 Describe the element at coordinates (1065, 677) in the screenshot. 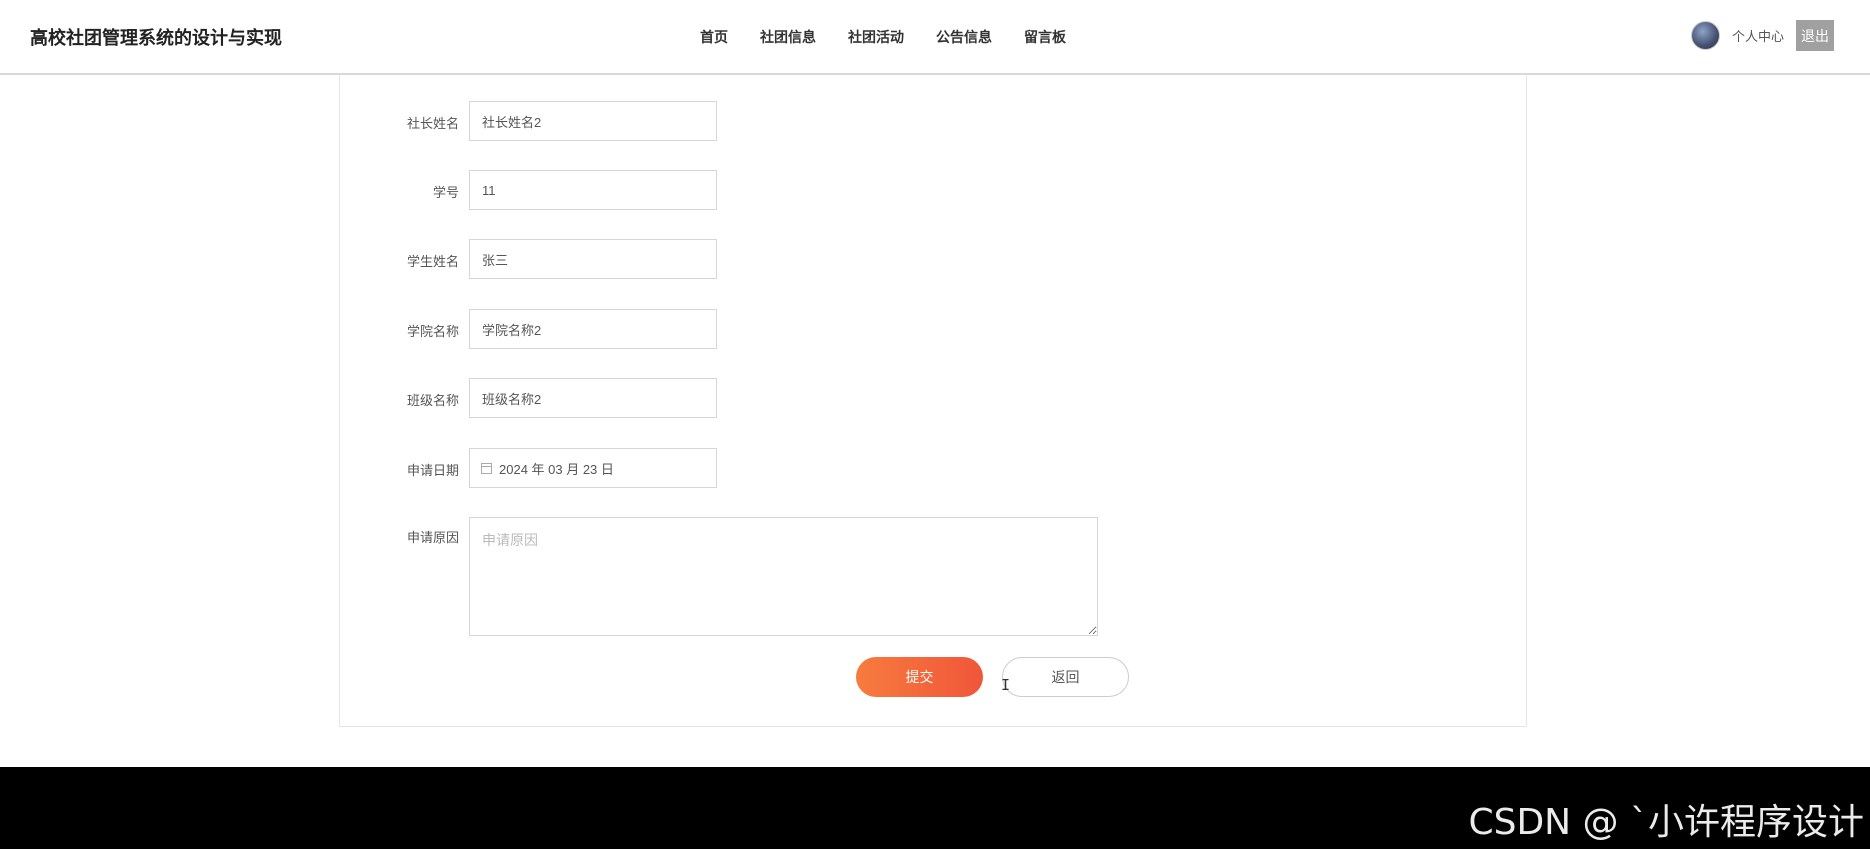

I see `back-button: 返回` at that location.